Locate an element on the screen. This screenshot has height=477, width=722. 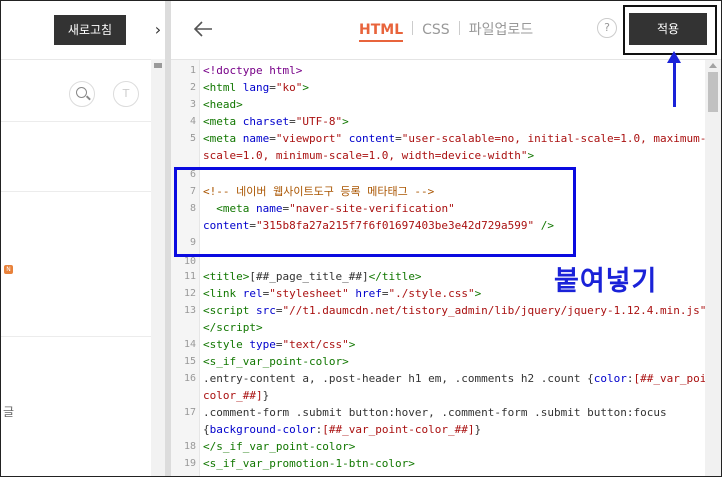
code-text: <meta charset="UTF-8"> is located at coordinates (276, 121).